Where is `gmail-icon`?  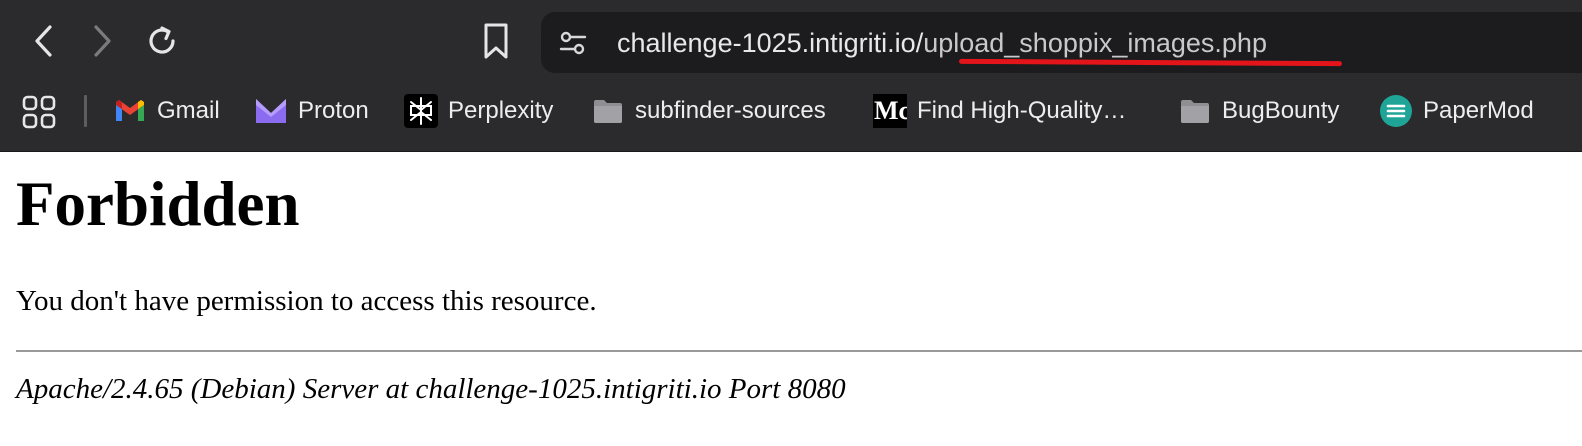
gmail-icon is located at coordinates (130, 111).